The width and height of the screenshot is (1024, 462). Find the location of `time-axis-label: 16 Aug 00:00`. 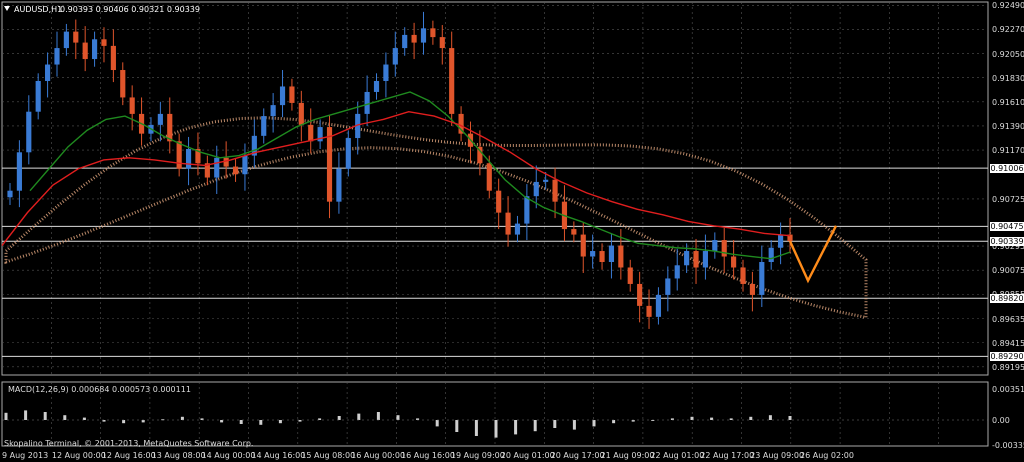

time-axis-label: 16 Aug 00:00 is located at coordinates (378, 455).